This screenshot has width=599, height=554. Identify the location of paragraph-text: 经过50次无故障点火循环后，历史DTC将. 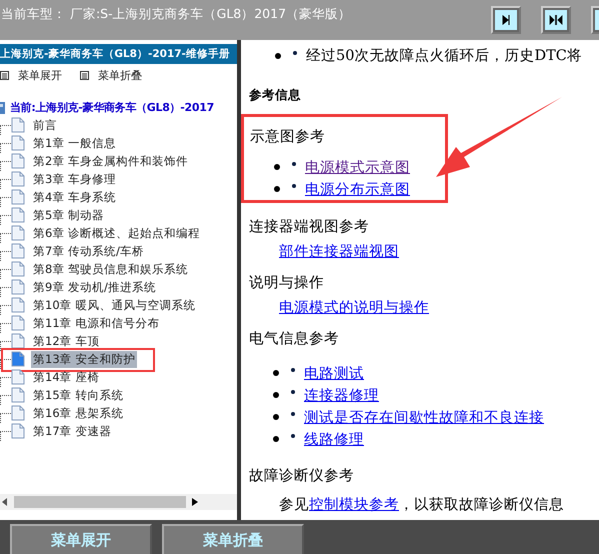
(444, 55).